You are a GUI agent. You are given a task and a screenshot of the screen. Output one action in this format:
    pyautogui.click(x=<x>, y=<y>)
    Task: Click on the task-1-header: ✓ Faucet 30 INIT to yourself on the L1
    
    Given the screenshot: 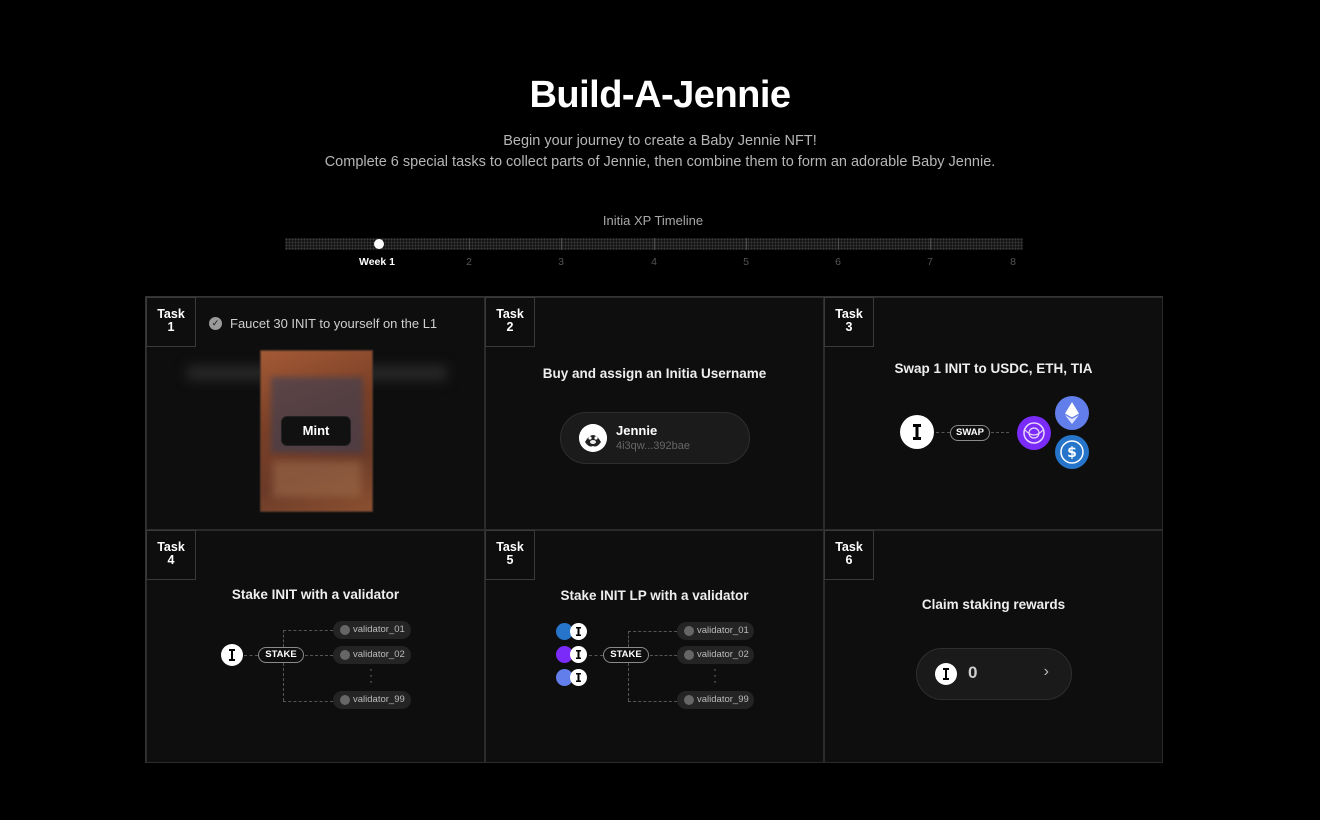 What is the action you would take?
    pyautogui.click(x=323, y=323)
    